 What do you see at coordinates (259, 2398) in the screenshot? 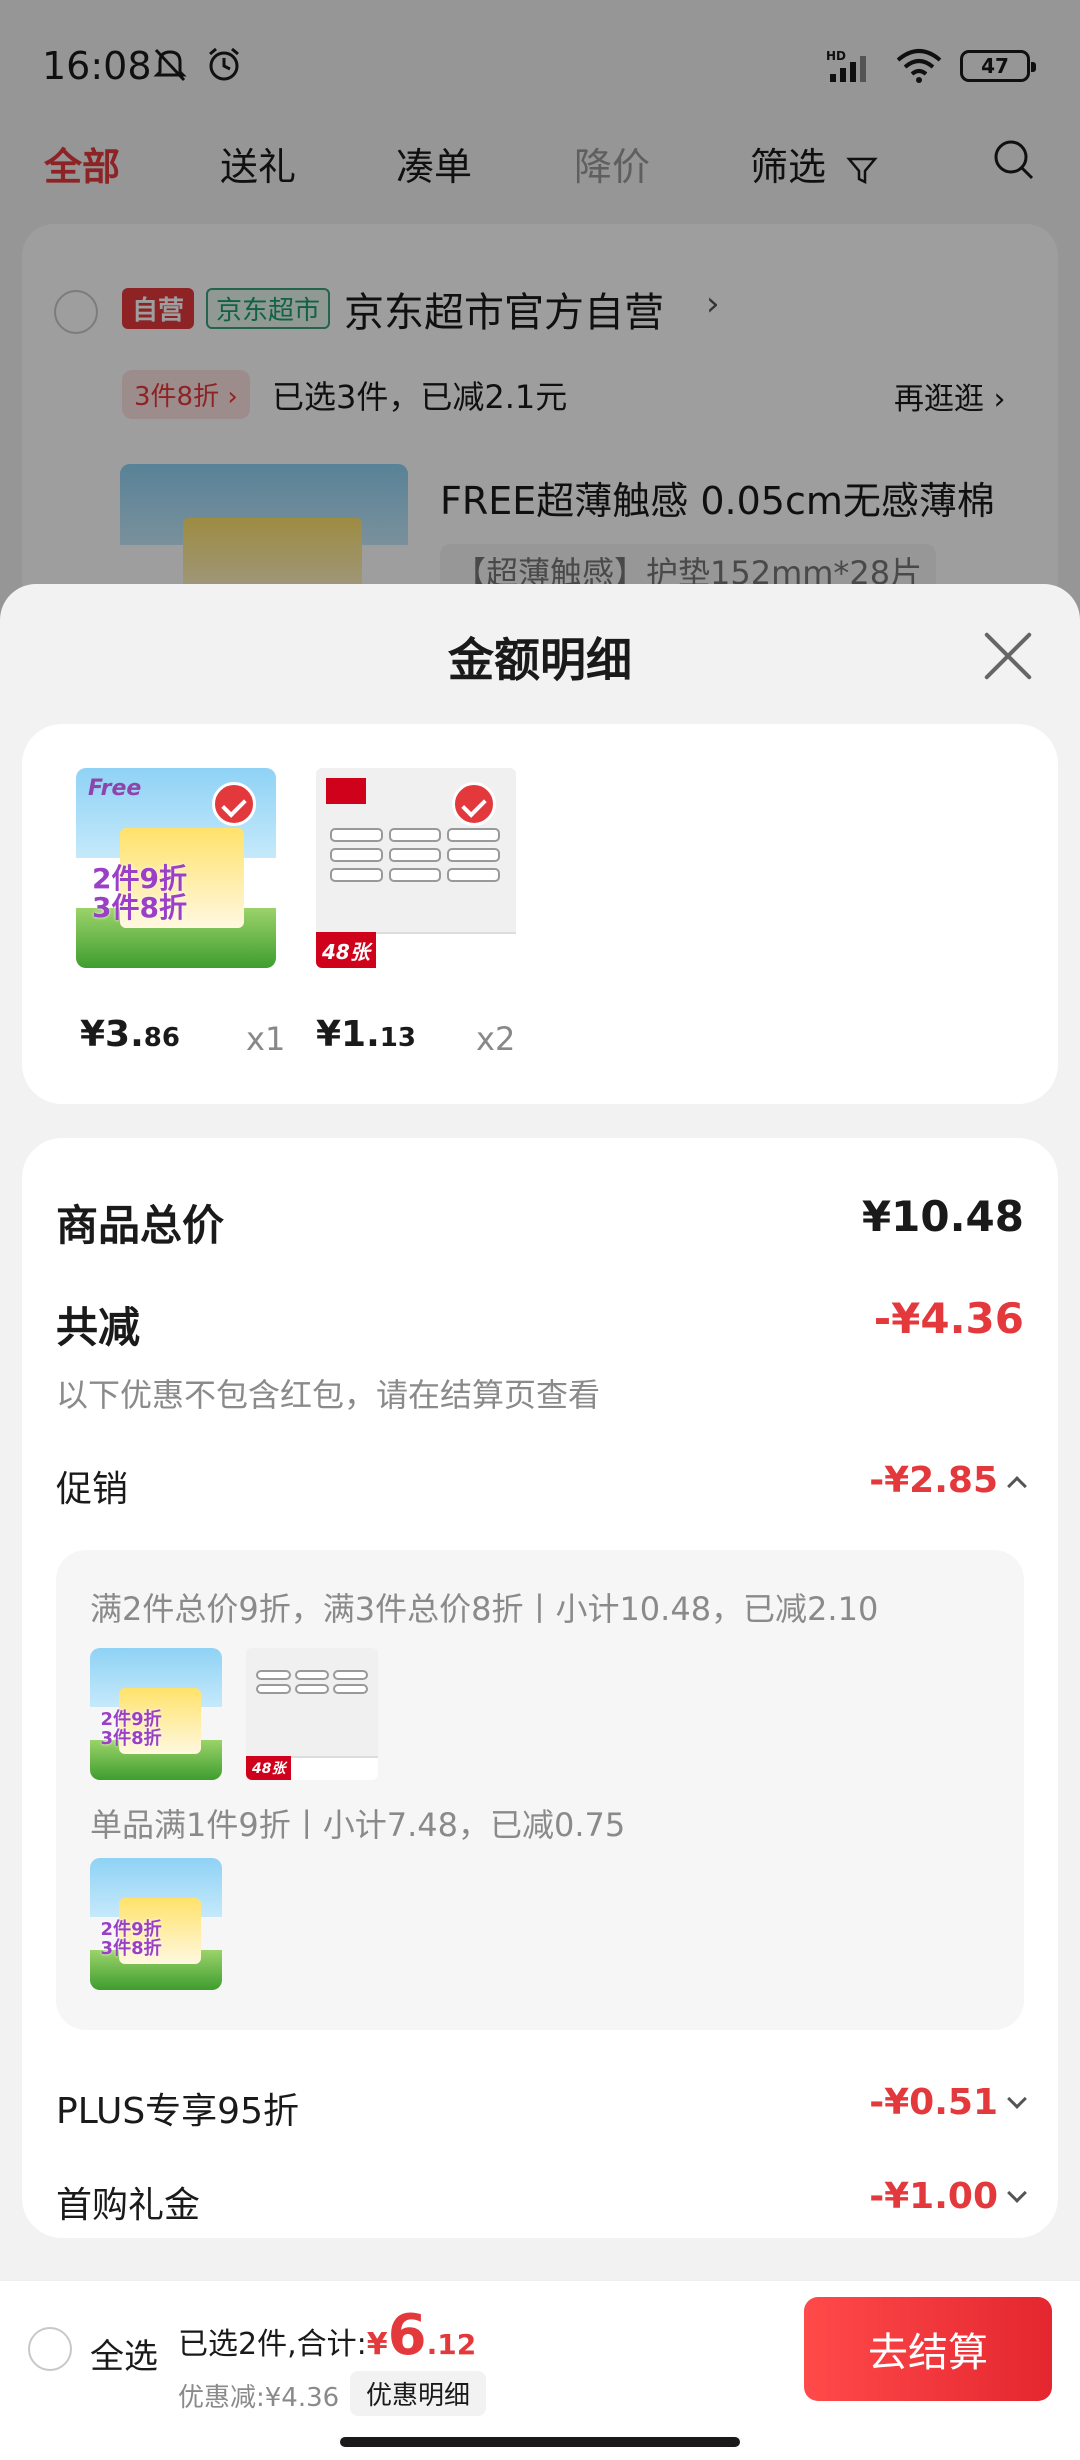
I see `saved-text: 优惠减:¥4.36` at bounding box center [259, 2398].